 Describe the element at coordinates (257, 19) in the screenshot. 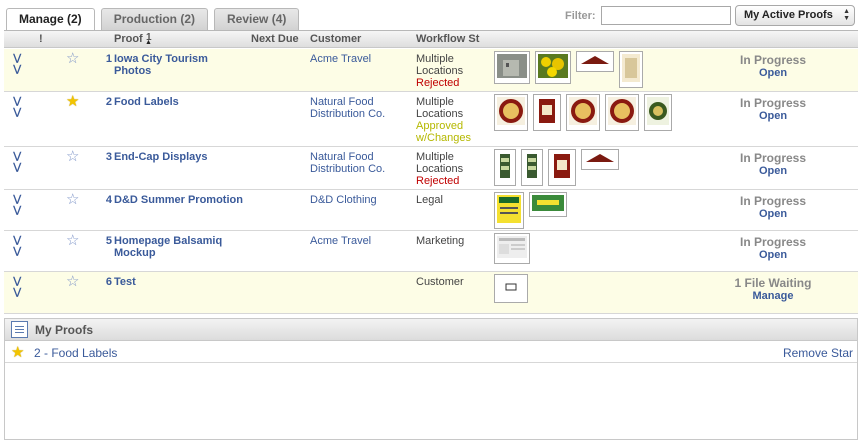

I see `tab-review: Review (4)` at that location.